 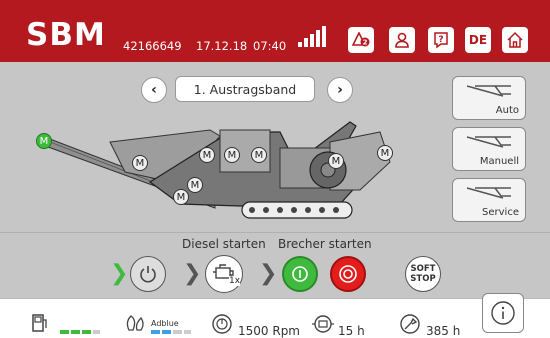 What do you see at coordinates (410, 324) in the screenshot?
I see `wrench-hours-icon` at bounding box center [410, 324].